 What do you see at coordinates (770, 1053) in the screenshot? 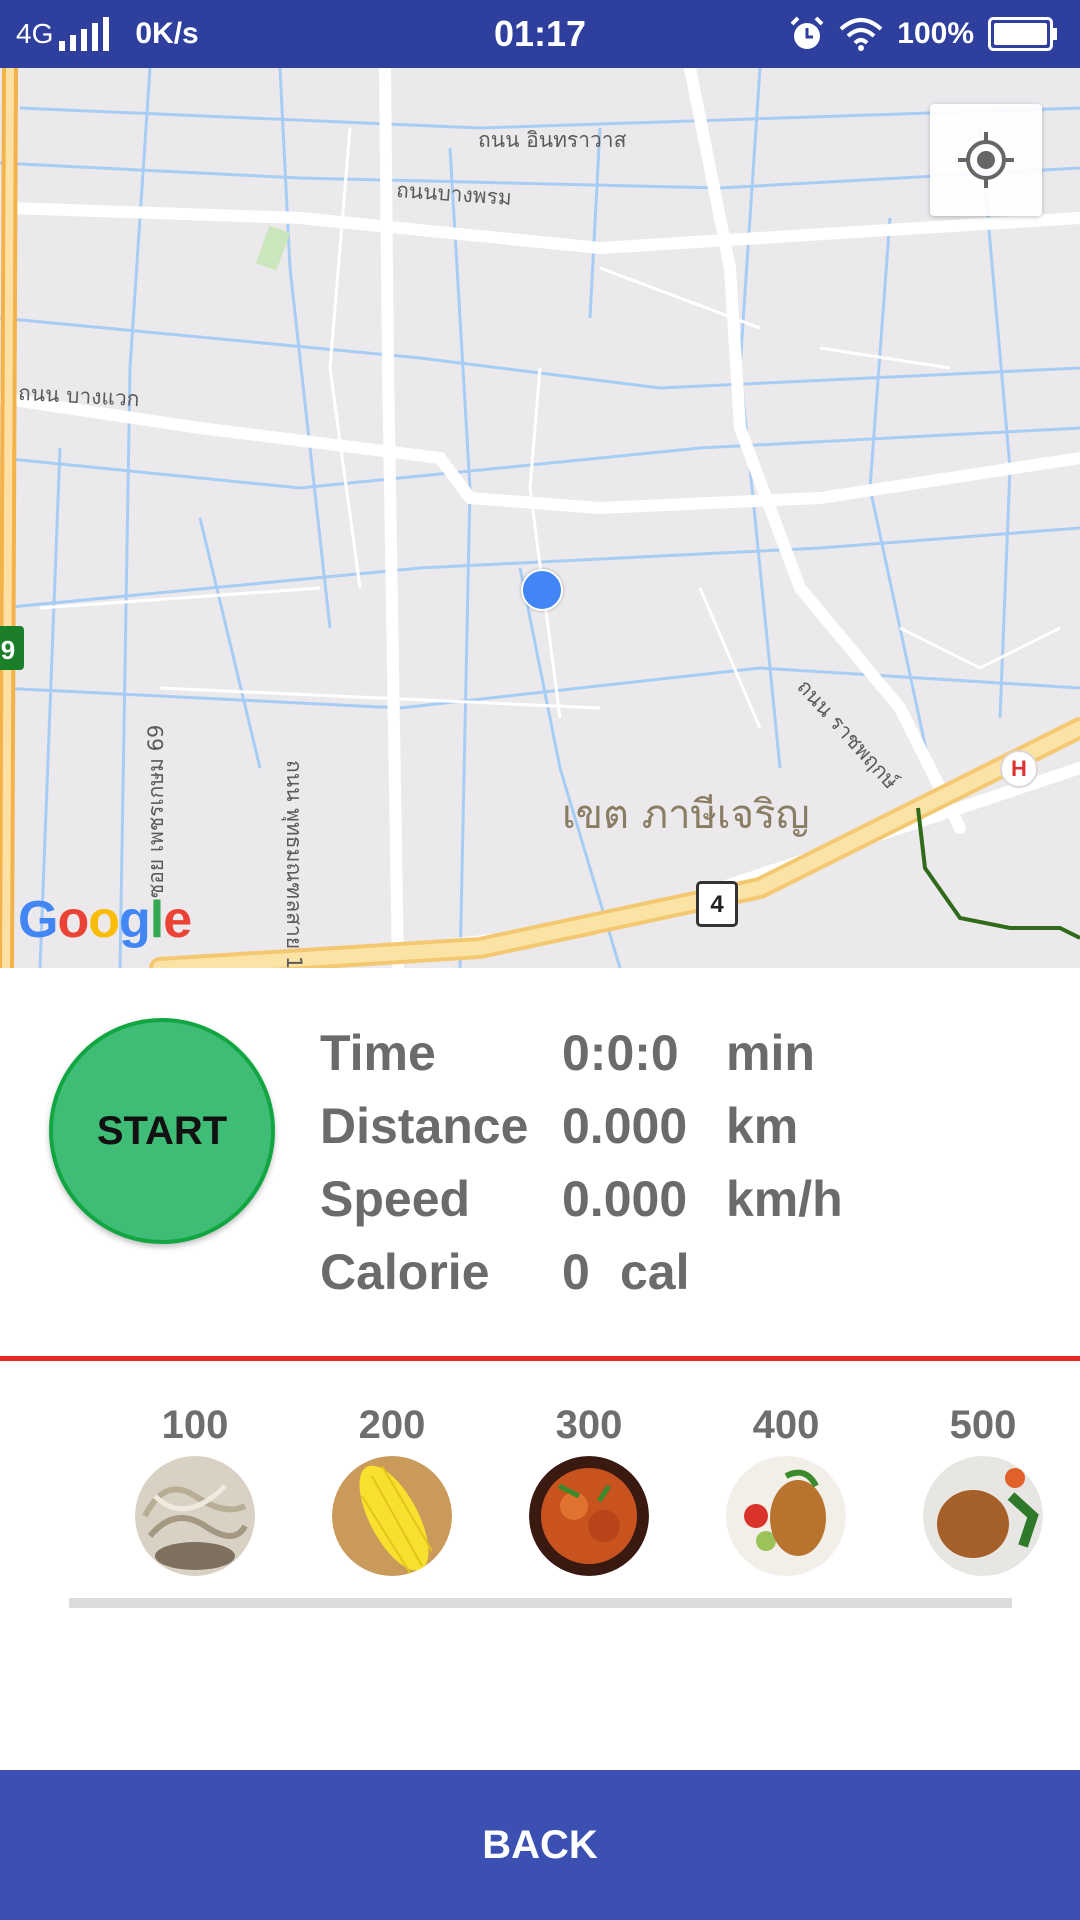
I see `stat-unit: min` at bounding box center [770, 1053].